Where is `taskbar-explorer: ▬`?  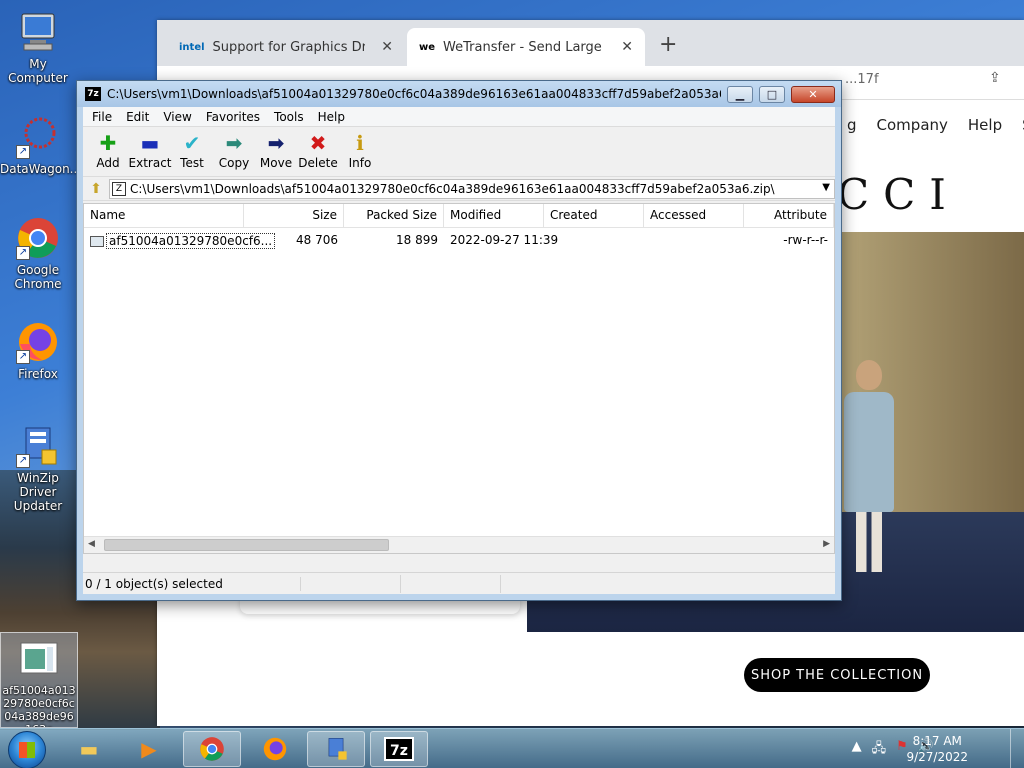
taskbar-explorer: ▬ is located at coordinates (89, 749).